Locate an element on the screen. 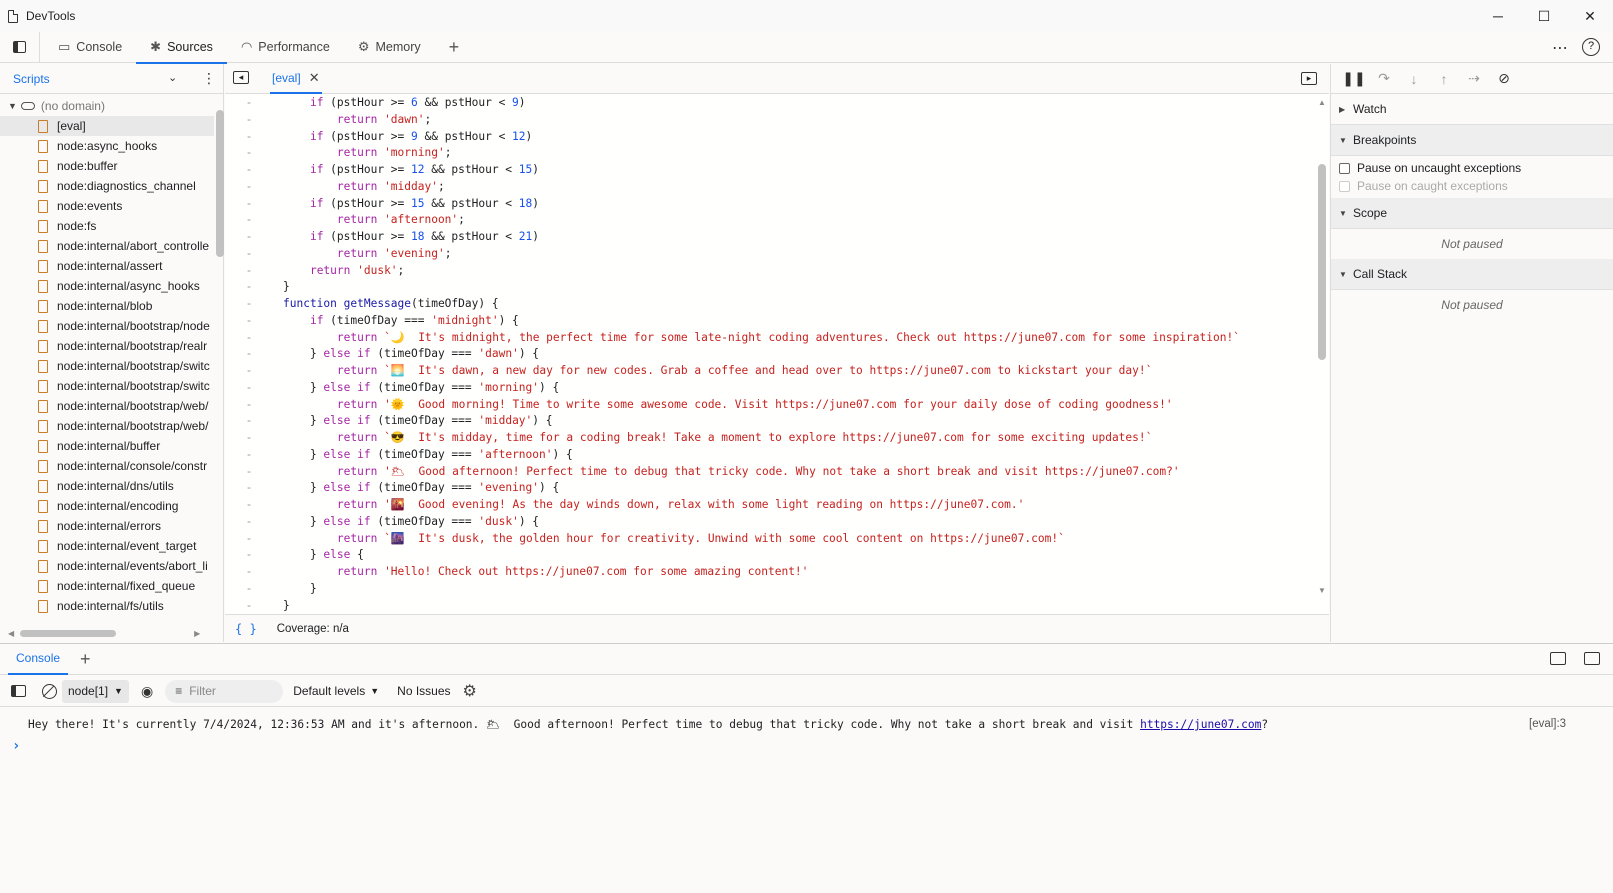  code-line: - } is located at coordinates (771, 589).